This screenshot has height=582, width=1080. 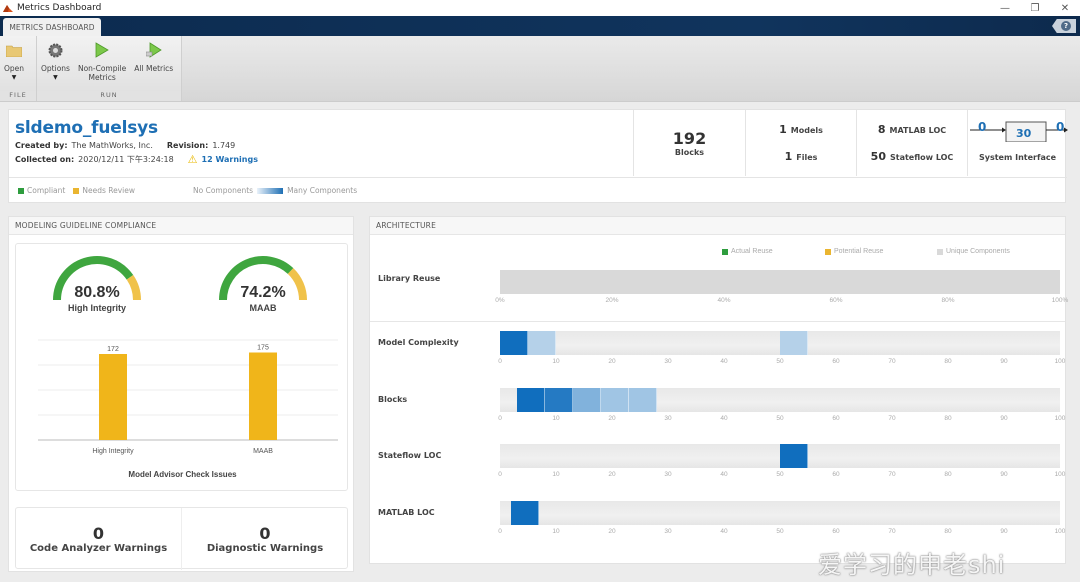 What do you see at coordinates (55, 66) in the screenshot?
I see `options-button: Options ▼` at bounding box center [55, 66].